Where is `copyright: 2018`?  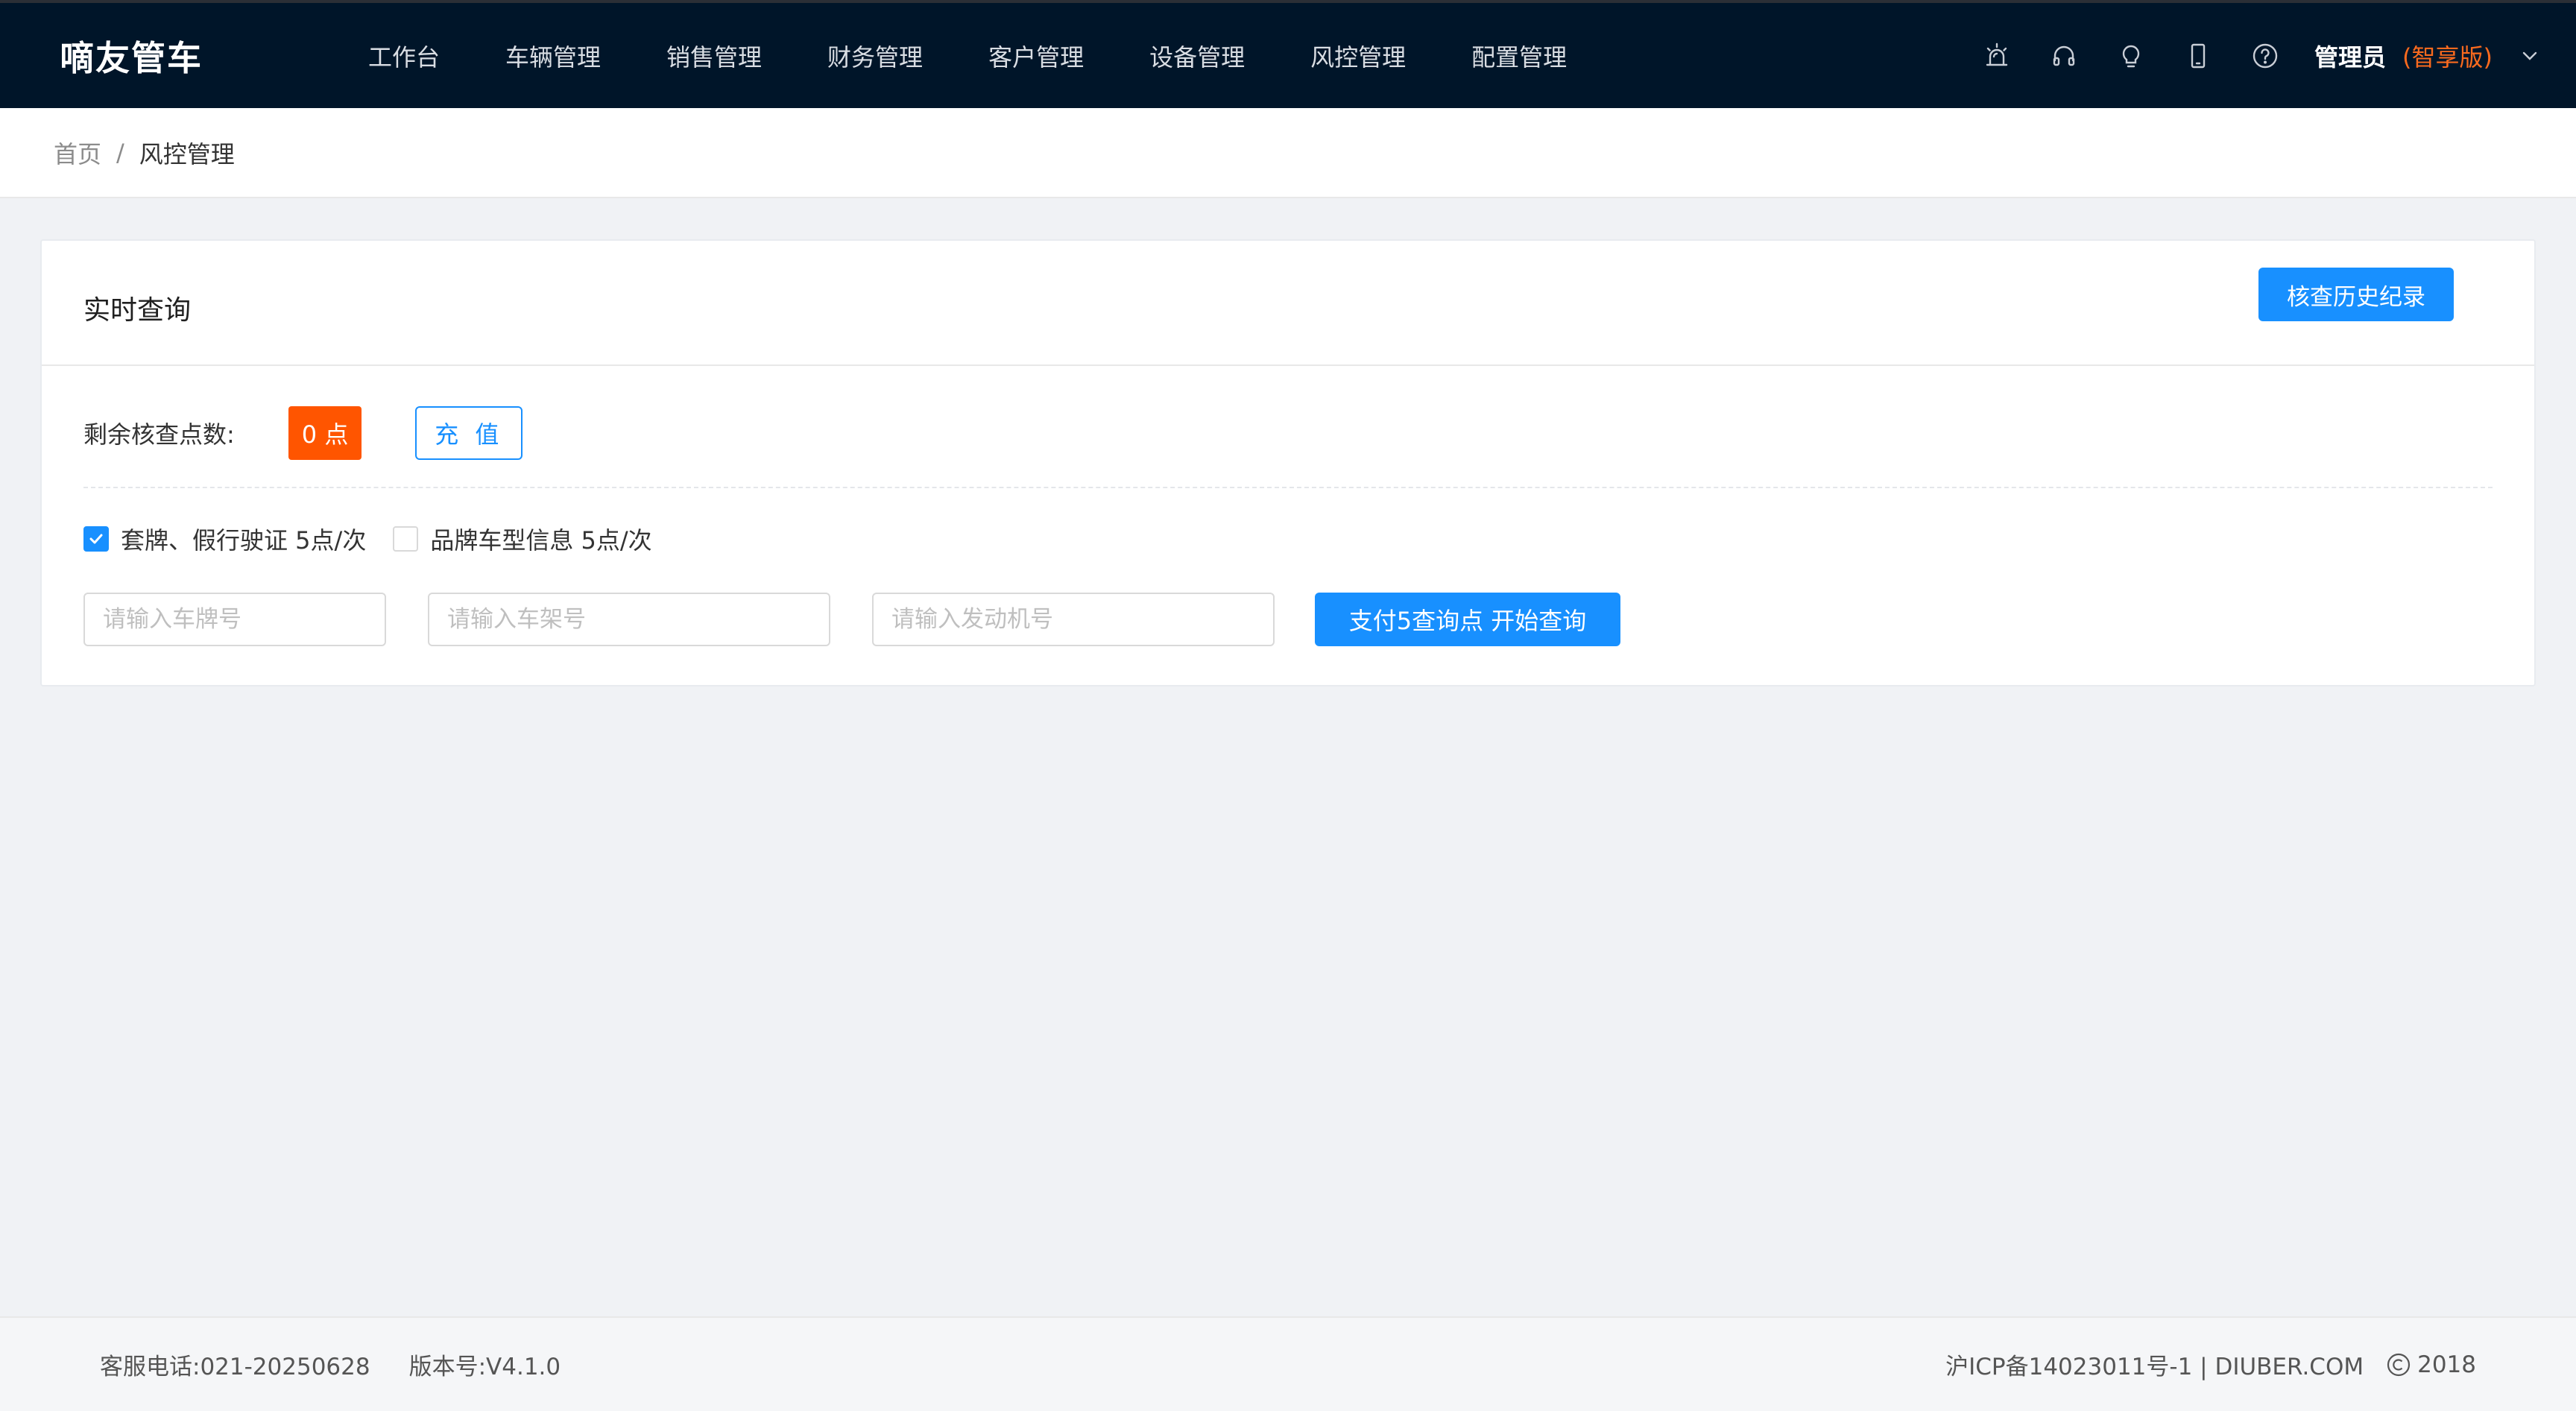
copyright: 2018 is located at coordinates (2431, 1364).